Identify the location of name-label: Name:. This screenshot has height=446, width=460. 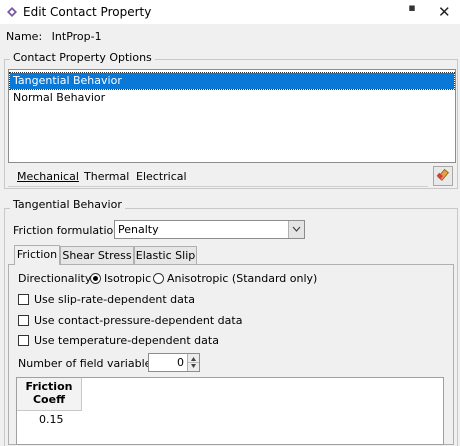
(24, 36).